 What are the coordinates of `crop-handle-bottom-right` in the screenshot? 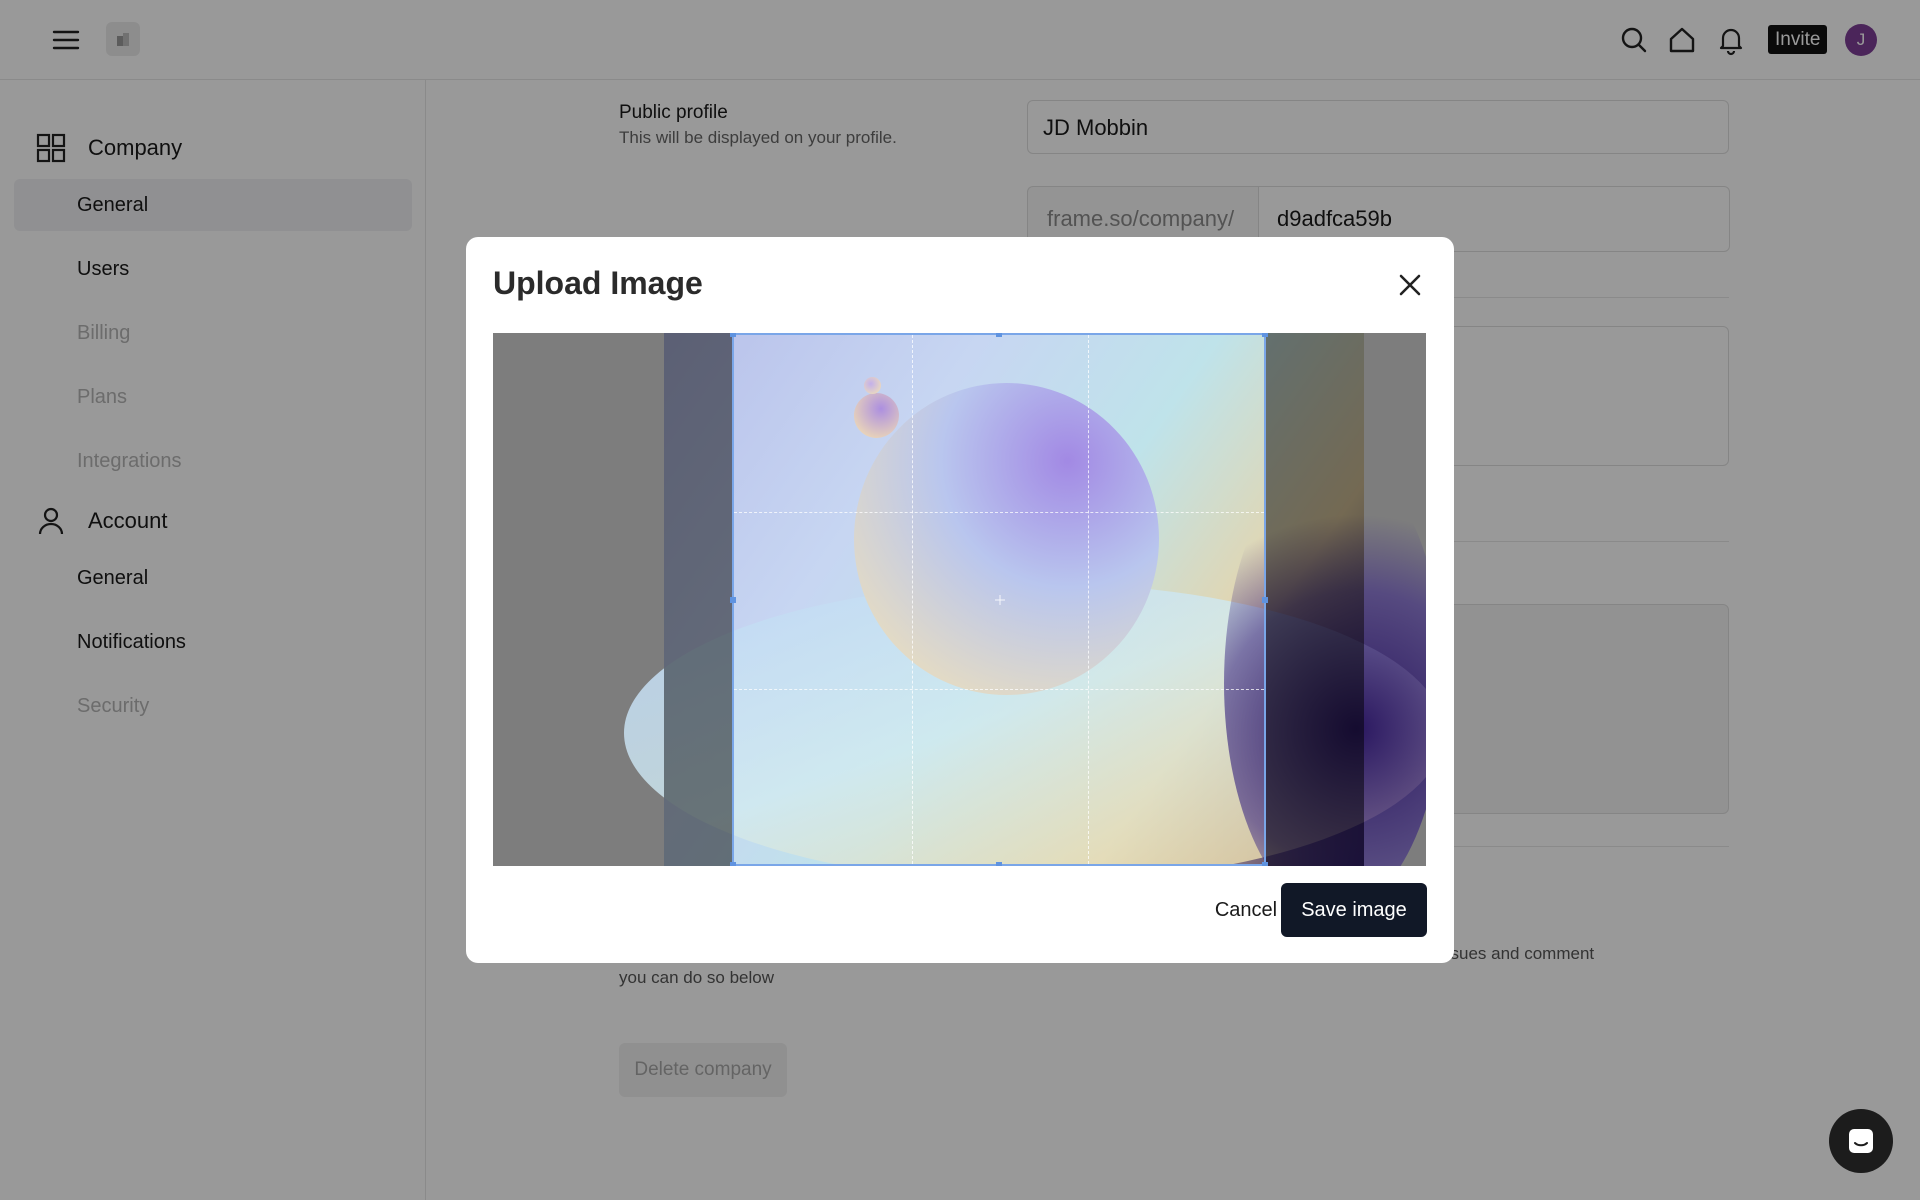 It's located at (1265, 864).